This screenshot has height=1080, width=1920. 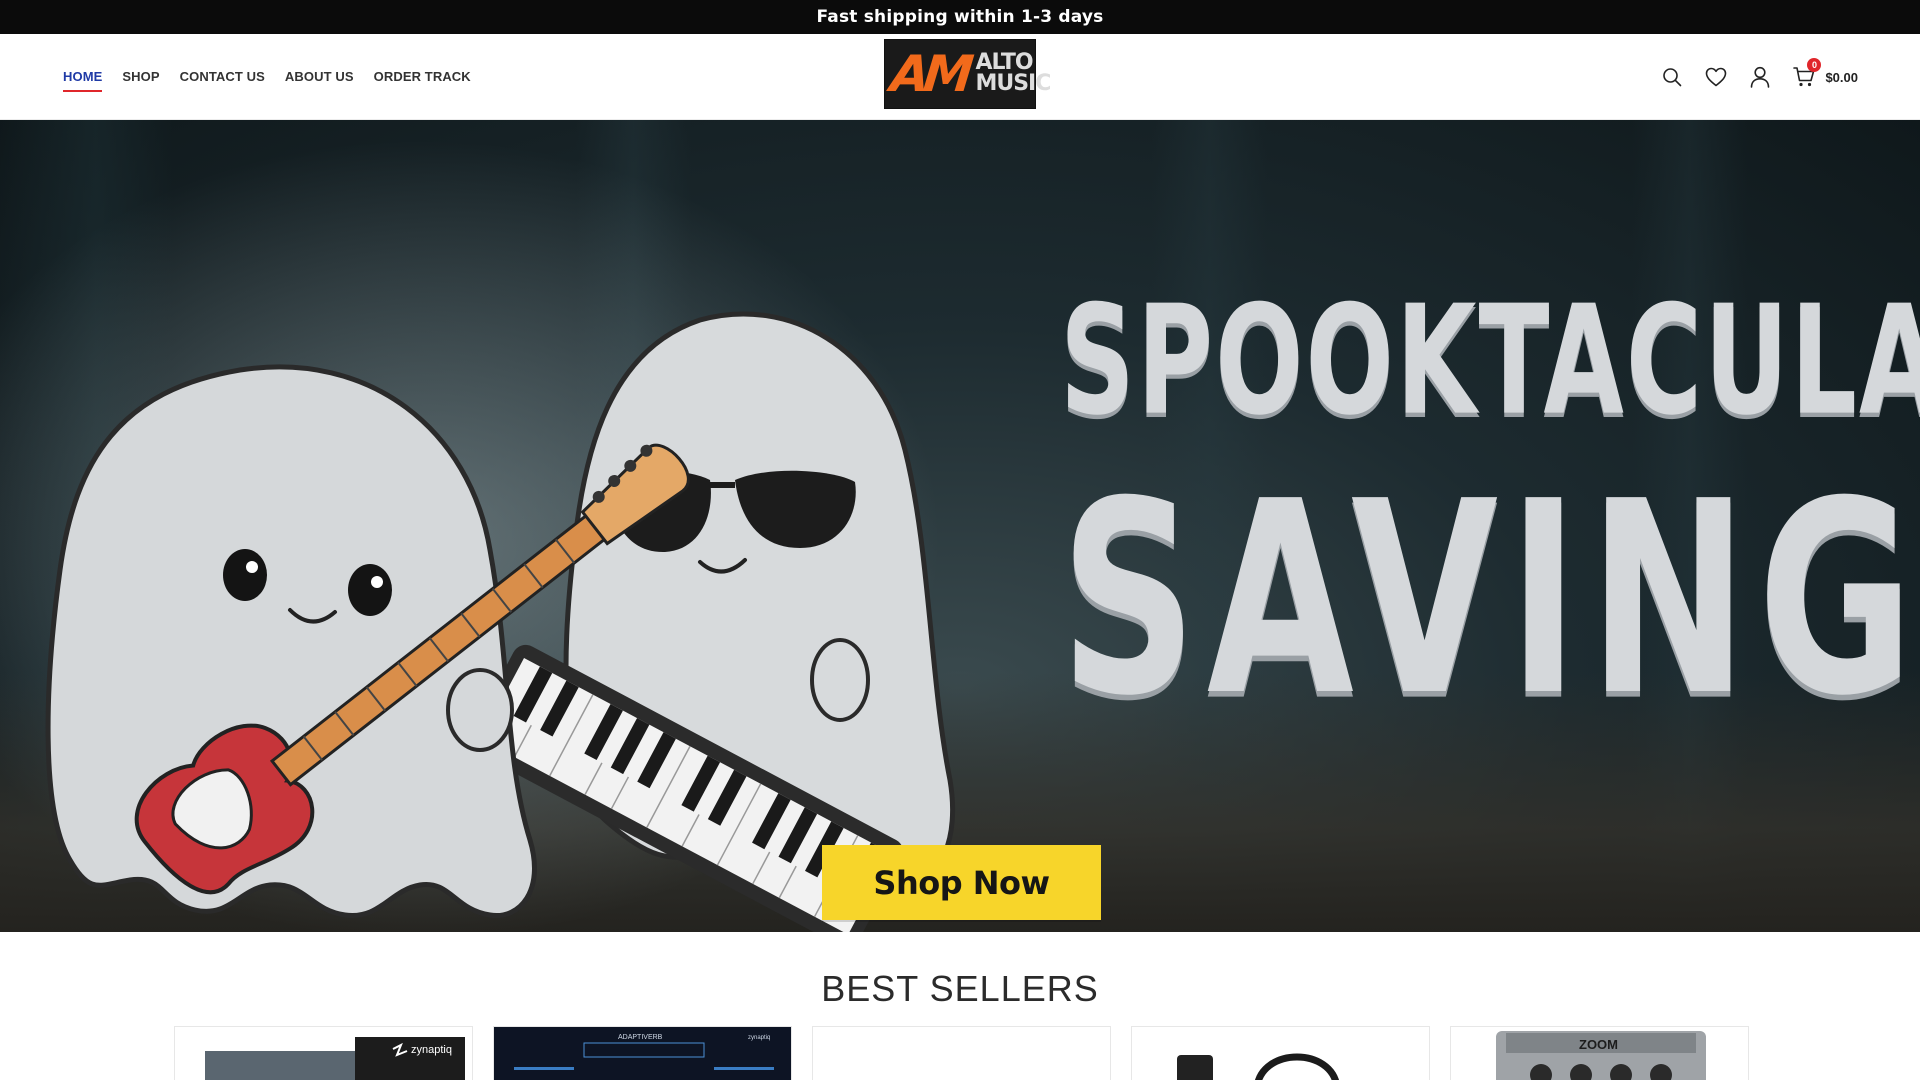 I want to click on logo-line2: MUSIC, so click(x=1013, y=83).